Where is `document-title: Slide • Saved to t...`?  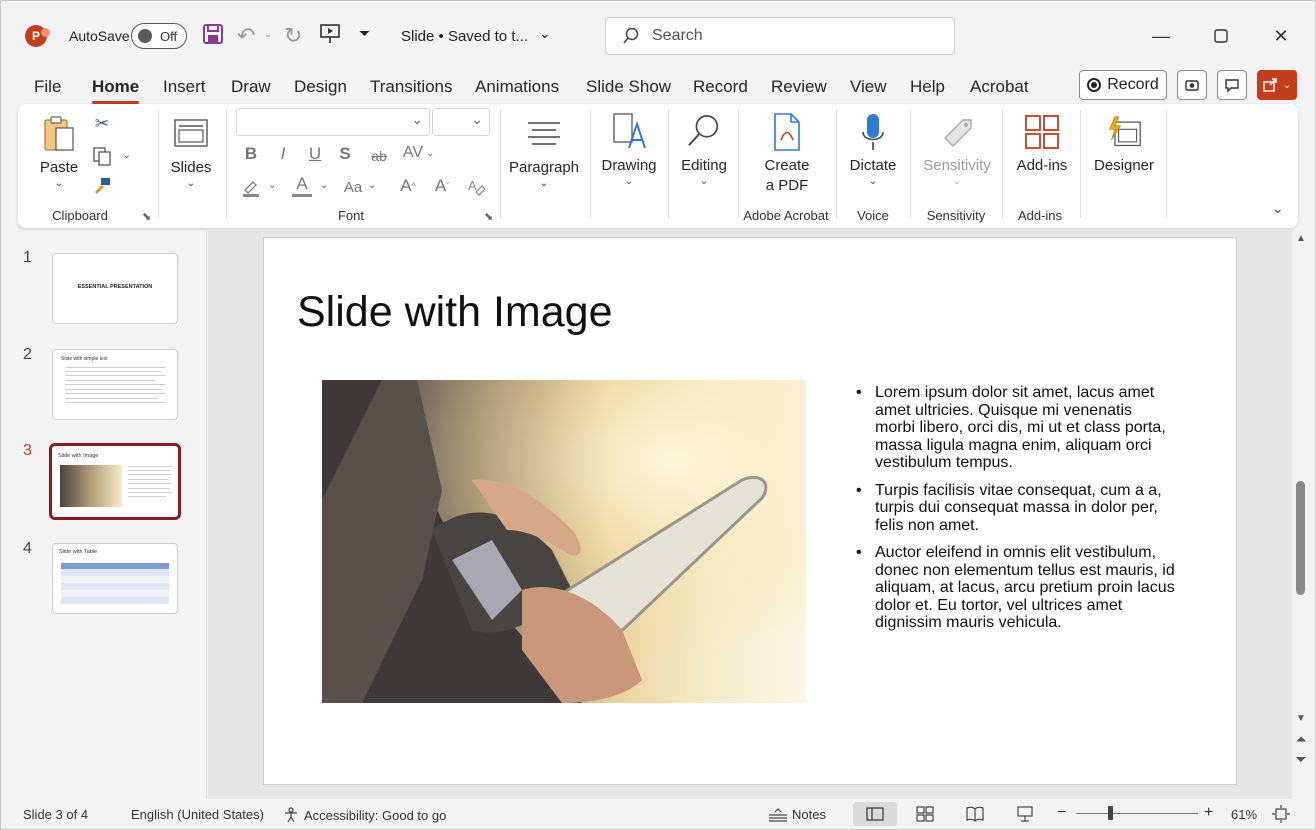 document-title: Slide • Saved to t... is located at coordinates (464, 36).